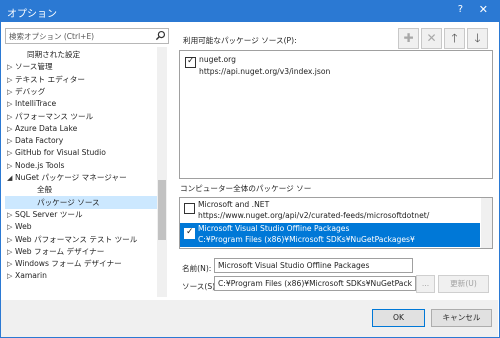  What do you see at coordinates (39, 141) in the screenshot?
I see `tree-item-label: Data Factory` at bounding box center [39, 141].